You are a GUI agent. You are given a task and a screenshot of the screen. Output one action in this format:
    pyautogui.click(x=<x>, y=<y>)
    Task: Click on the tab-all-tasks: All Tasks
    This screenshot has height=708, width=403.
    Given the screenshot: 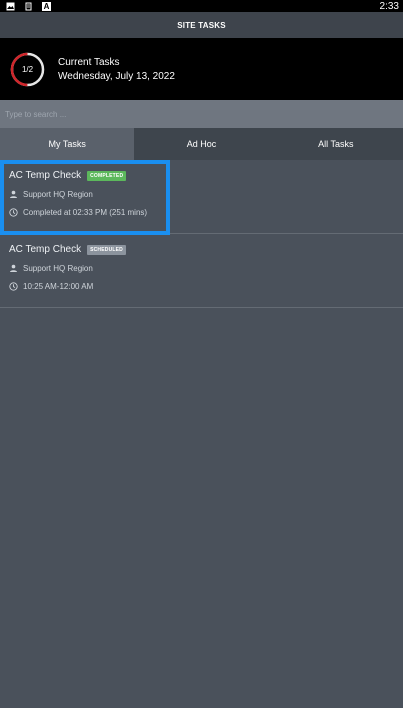 What is the action you would take?
    pyautogui.click(x=336, y=144)
    